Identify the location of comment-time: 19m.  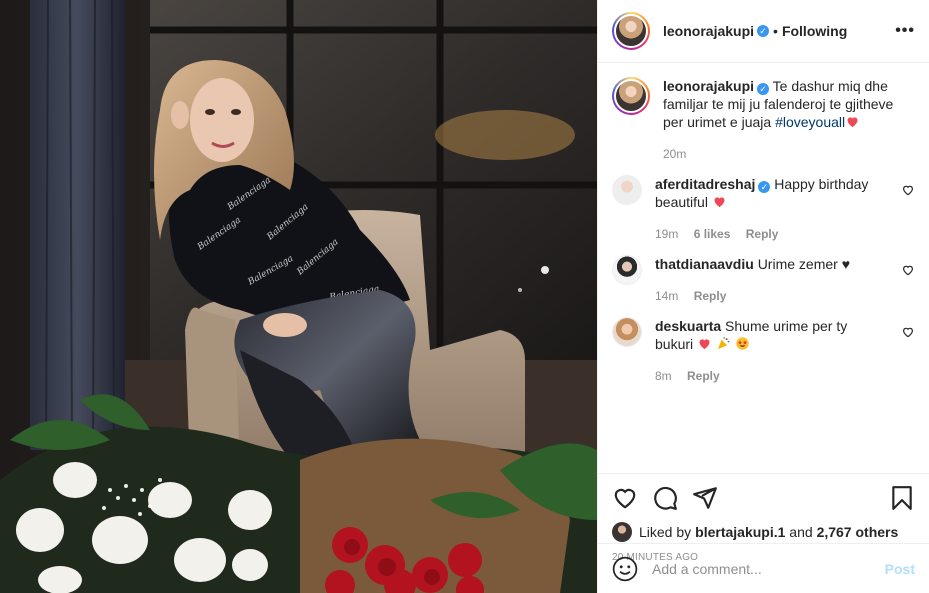
(666, 234).